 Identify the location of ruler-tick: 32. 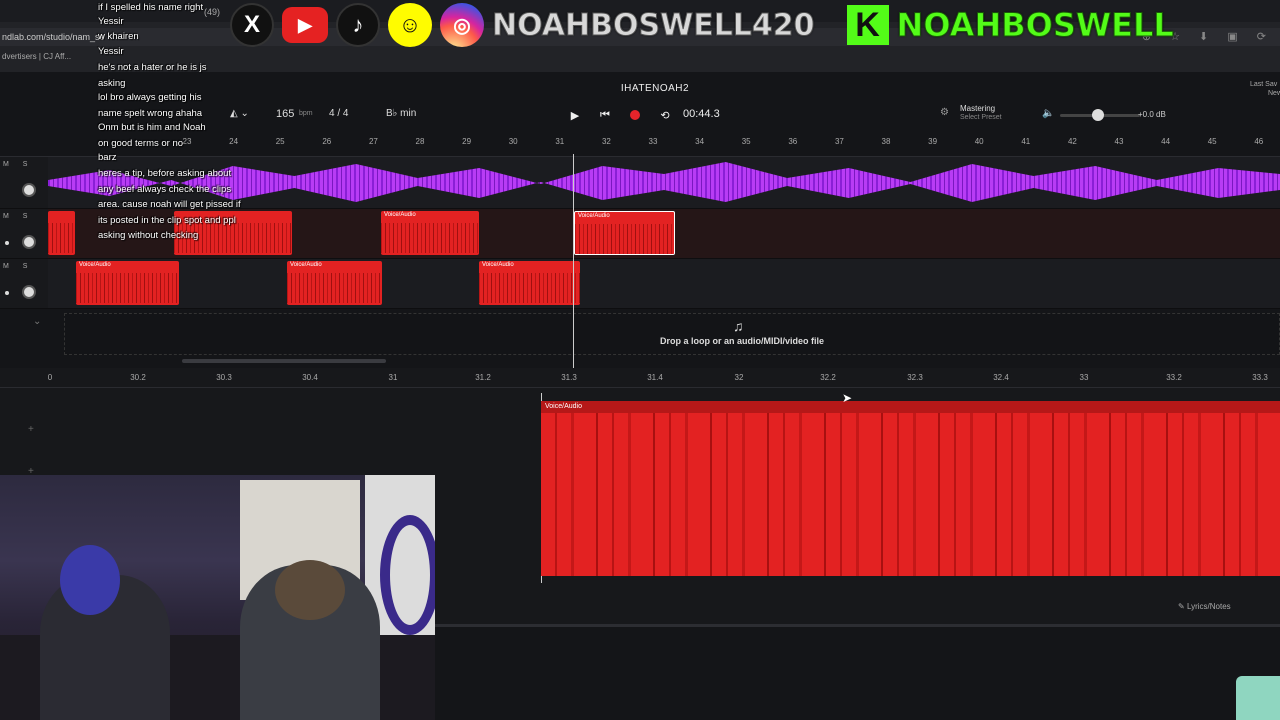
(606, 141).